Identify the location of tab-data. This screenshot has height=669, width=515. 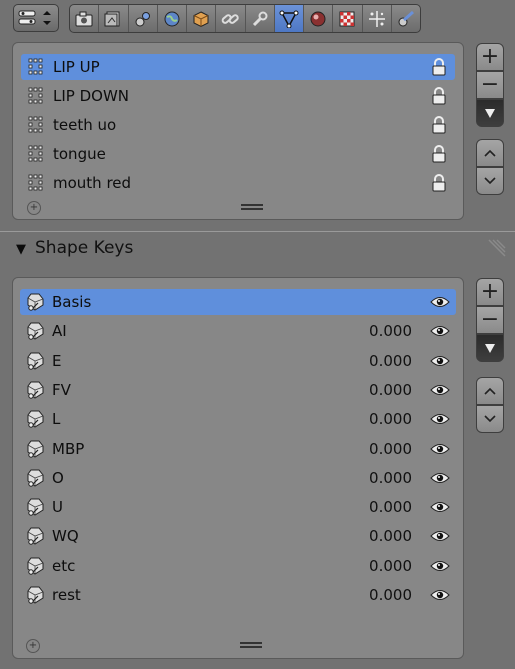
(289, 18).